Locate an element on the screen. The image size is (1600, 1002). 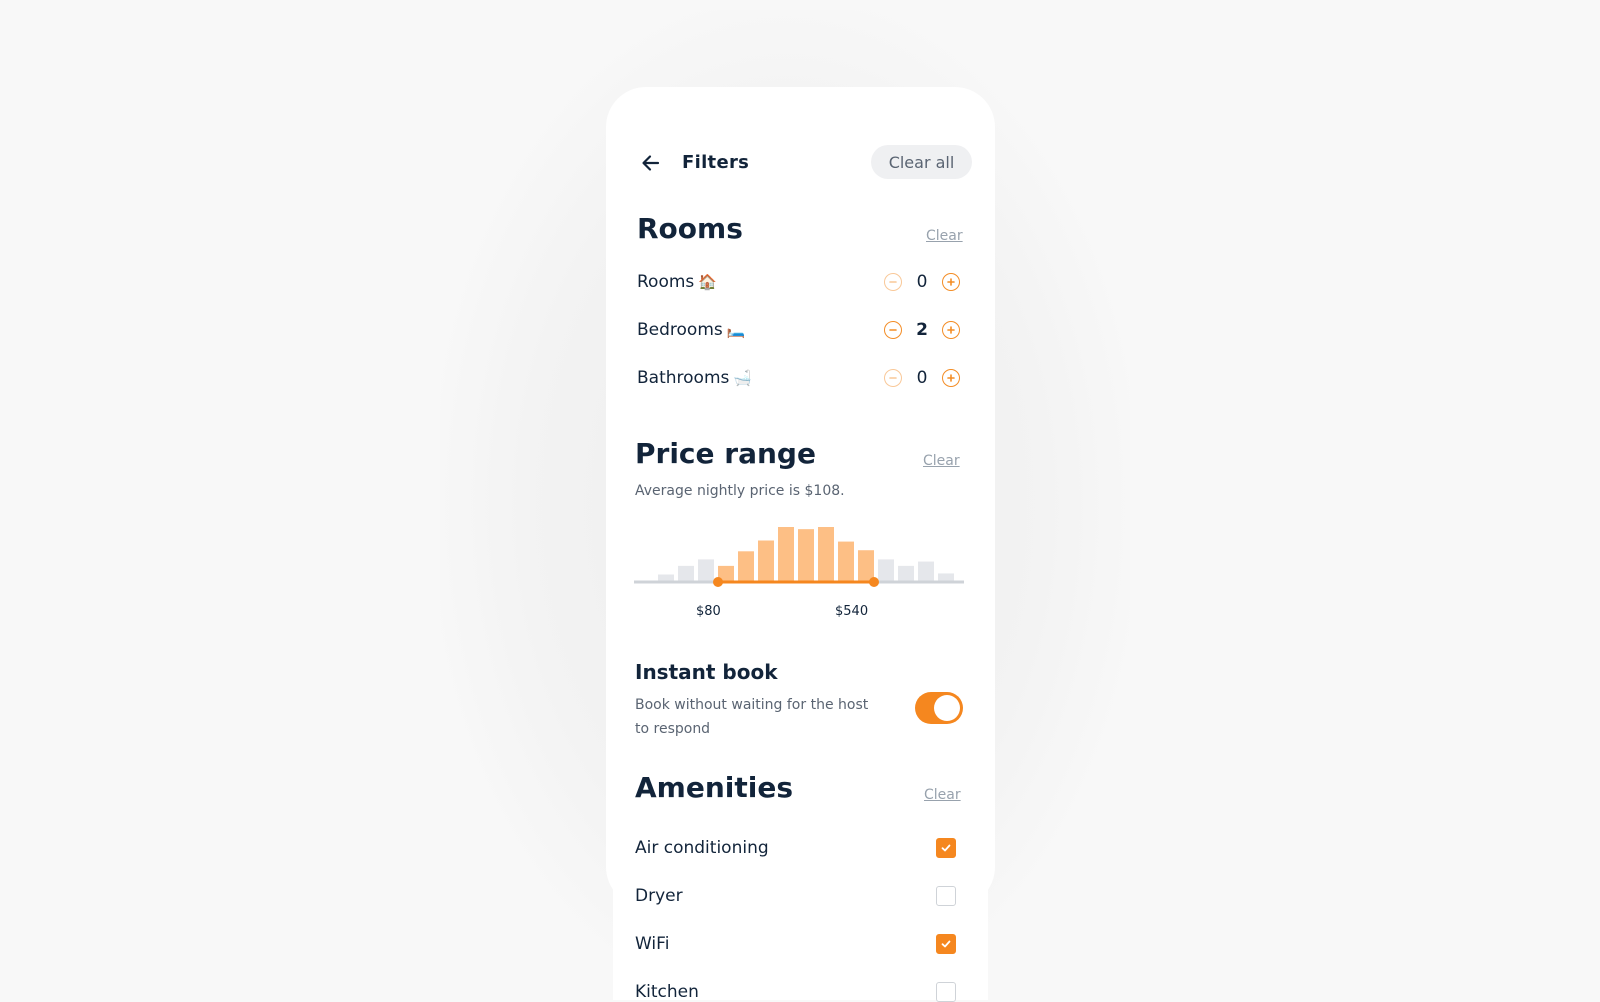
slider-min-handle is located at coordinates (718, 582).